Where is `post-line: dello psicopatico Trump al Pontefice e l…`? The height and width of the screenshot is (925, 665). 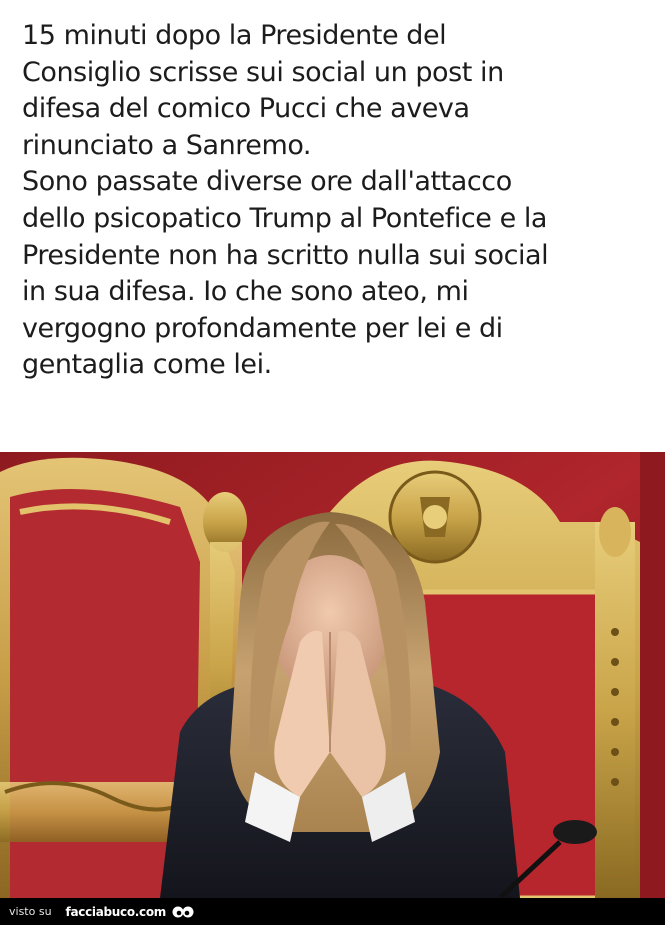 post-line: dello psicopatico Trump al Pontefice e l… is located at coordinates (285, 218).